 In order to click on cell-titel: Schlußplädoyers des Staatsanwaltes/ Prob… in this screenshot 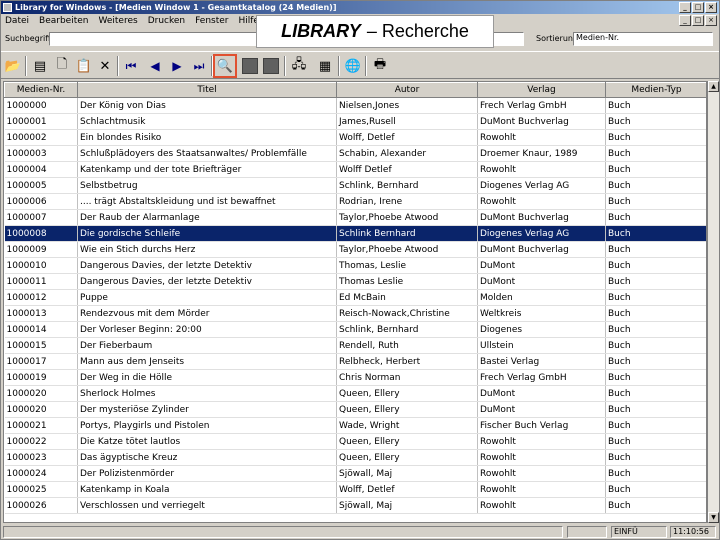, I will do `click(207, 153)`.